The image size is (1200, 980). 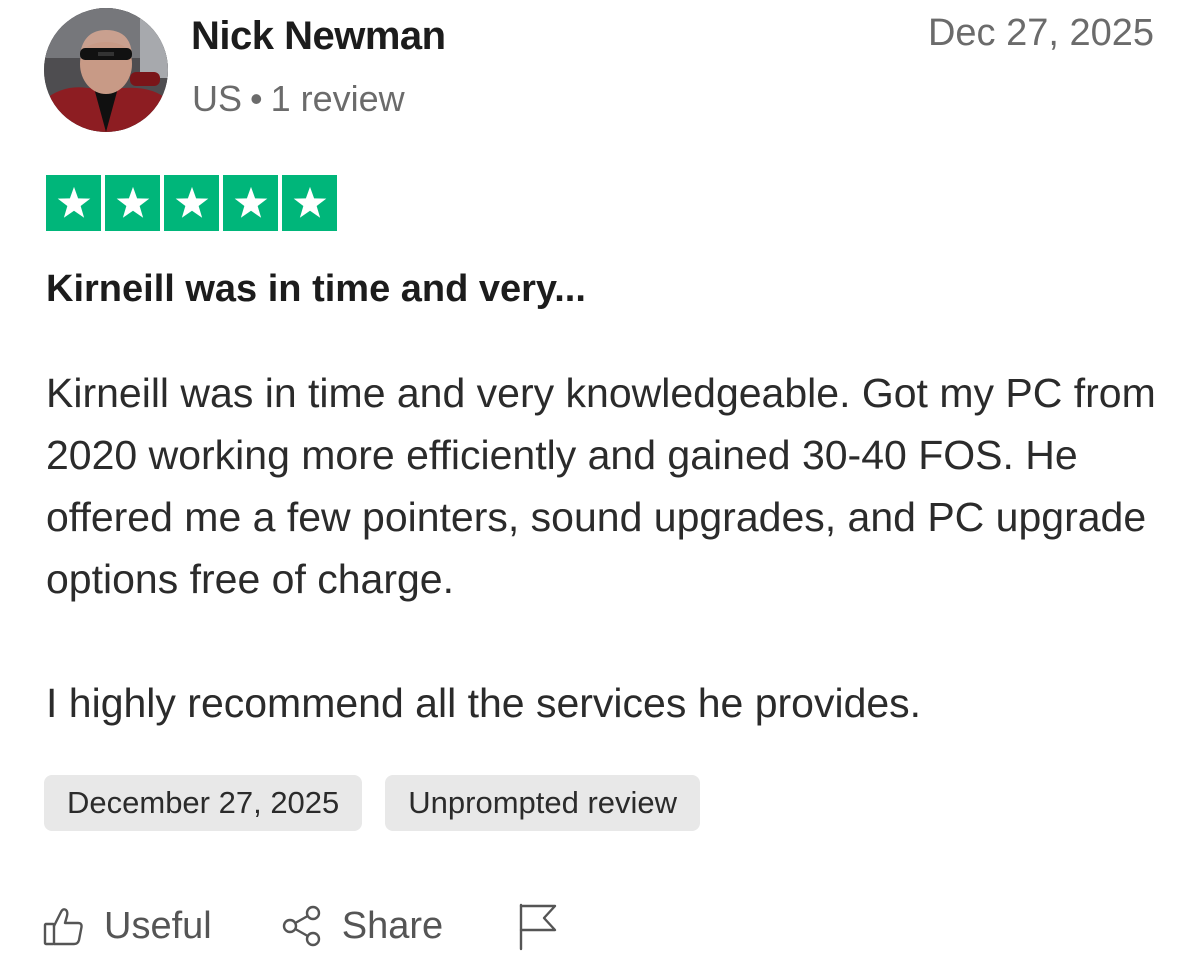 I want to click on share-label: Share, so click(x=392, y=925).